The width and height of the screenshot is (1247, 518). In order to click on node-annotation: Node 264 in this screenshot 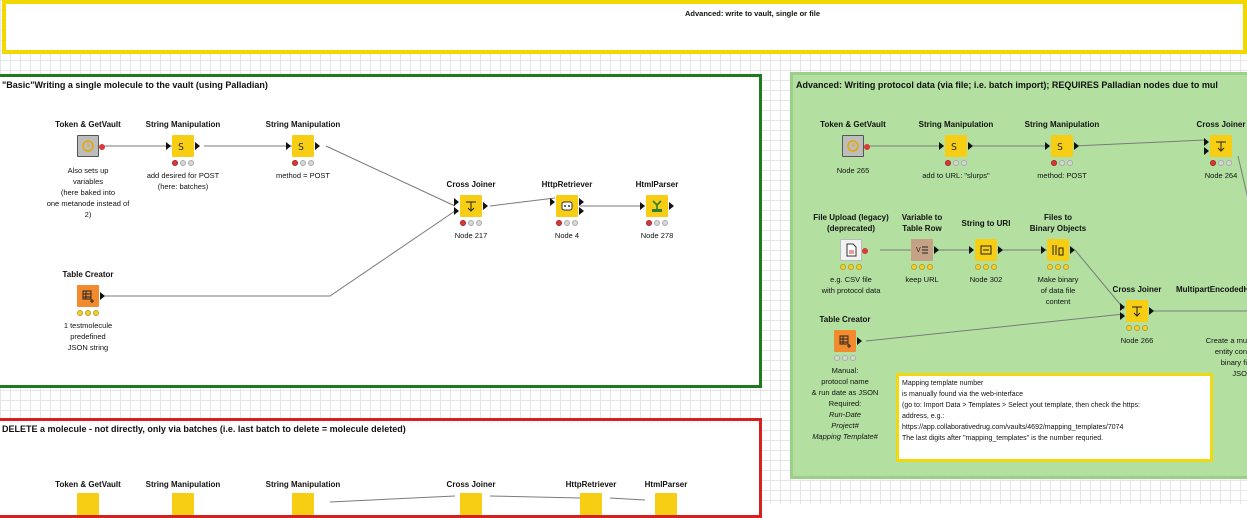, I will do `click(1221, 175)`.